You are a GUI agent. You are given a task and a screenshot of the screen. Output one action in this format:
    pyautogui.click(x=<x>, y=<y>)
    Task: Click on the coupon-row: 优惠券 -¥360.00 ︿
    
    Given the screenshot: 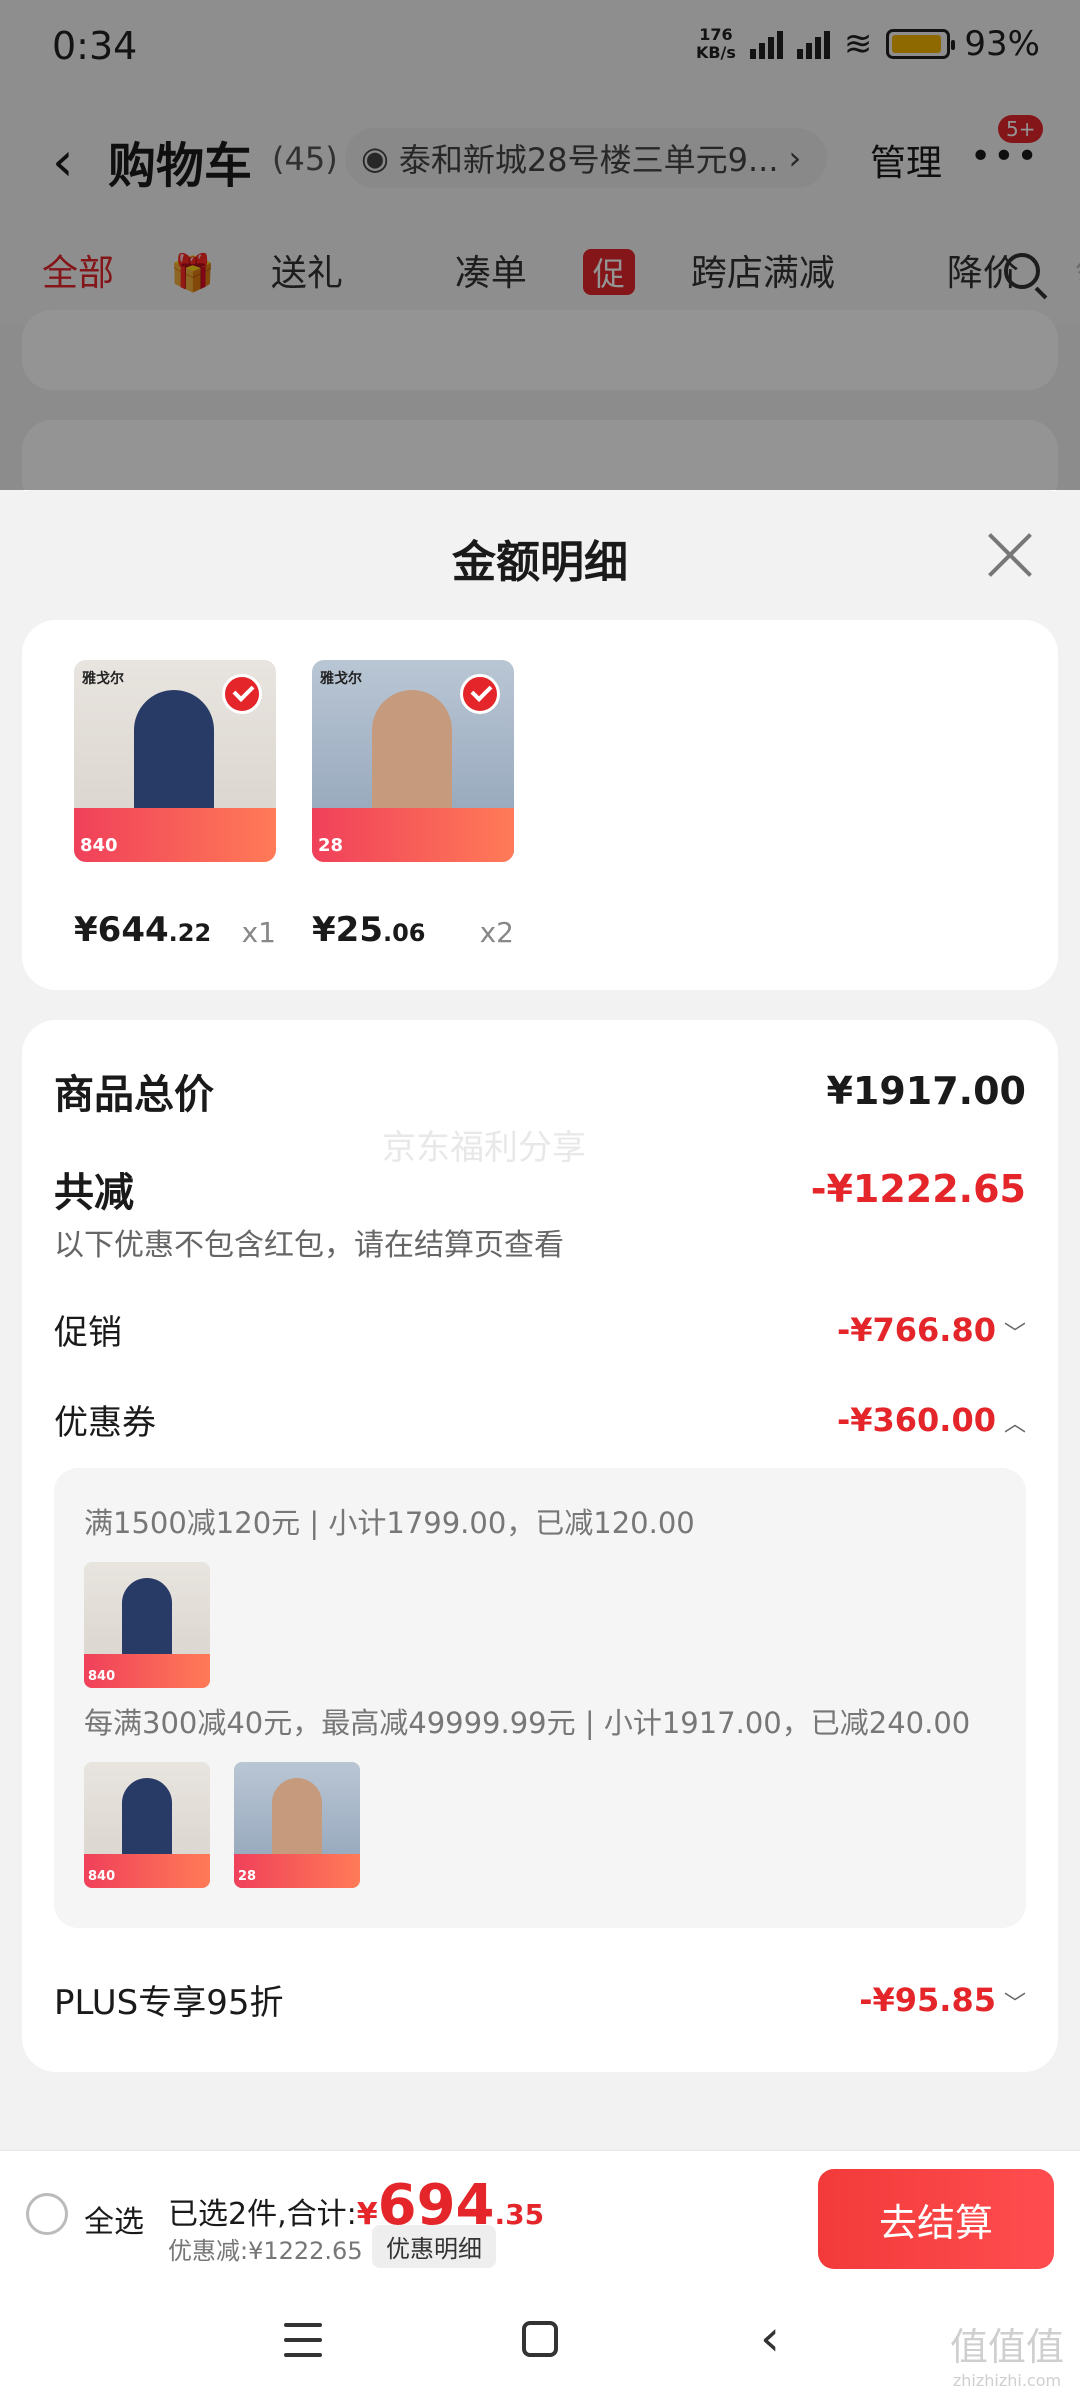 What is the action you would take?
    pyautogui.click(x=540, y=1419)
    